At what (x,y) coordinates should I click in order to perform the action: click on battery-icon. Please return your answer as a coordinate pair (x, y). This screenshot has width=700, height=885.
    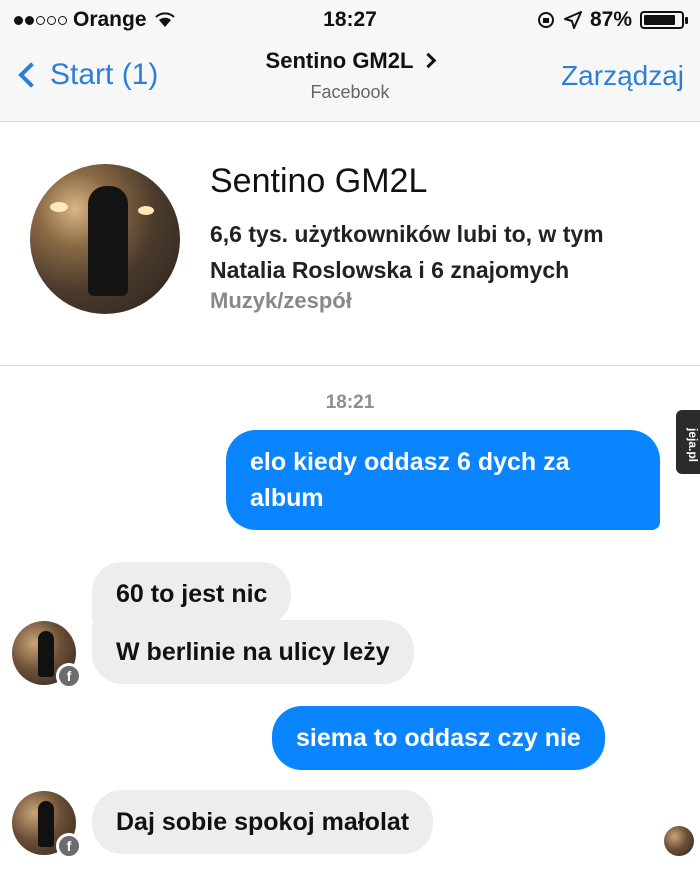
    Looking at the image, I should click on (664, 20).